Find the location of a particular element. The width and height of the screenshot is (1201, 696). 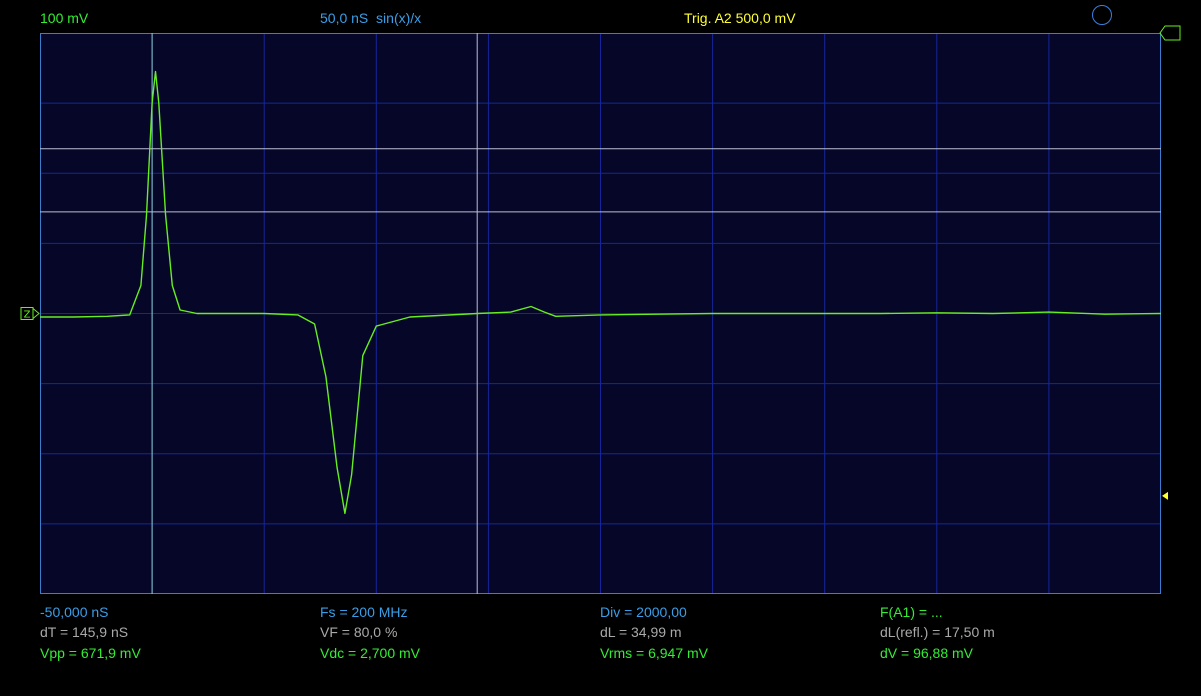

ground-marker-label: Z is located at coordinates (27, 315).